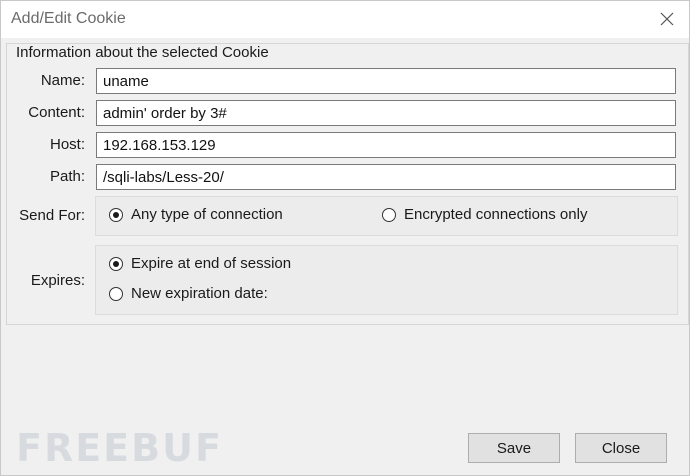 The image size is (690, 476). Describe the element at coordinates (67, 176) in the screenshot. I see `path-label: Path:` at that location.